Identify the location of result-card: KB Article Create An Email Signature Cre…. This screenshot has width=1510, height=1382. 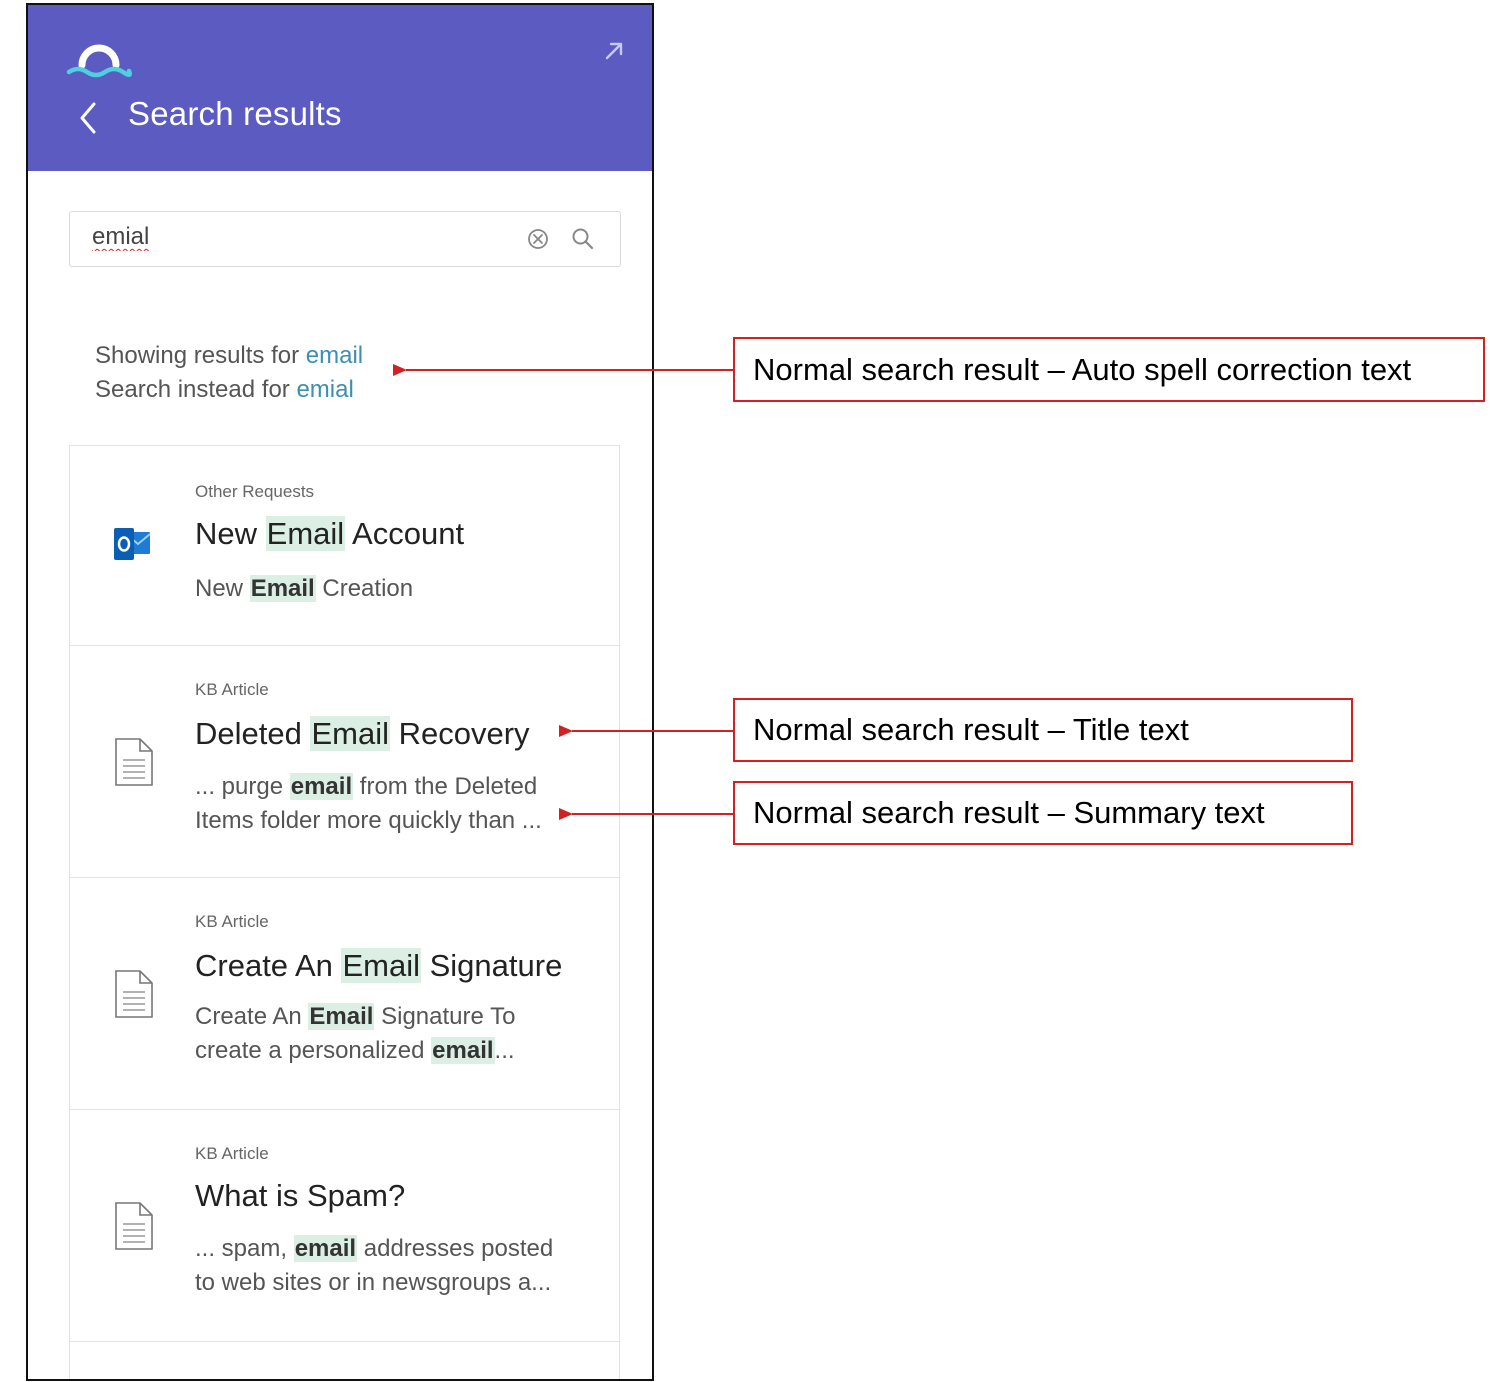
(344, 993).